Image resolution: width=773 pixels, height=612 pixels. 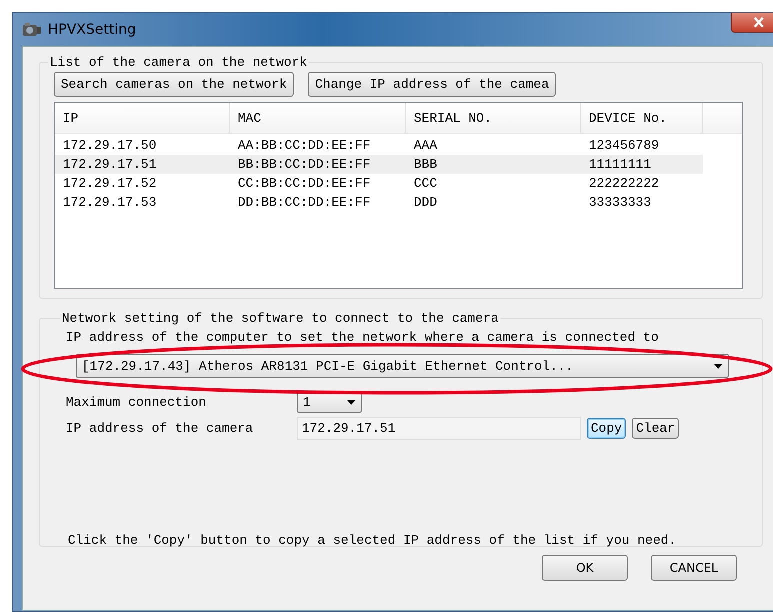 What do you see at coordinates (585, 568) in the screenshot?
I see `dialog-button: OK` at bounding box center [585, 568].